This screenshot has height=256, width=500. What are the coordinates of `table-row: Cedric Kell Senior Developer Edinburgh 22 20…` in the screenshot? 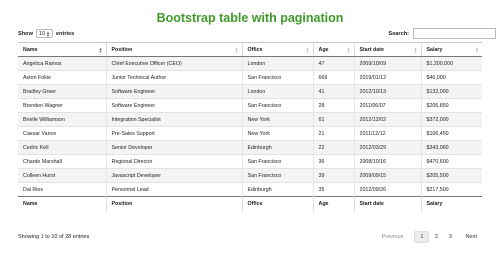 It's located at (250, 147).